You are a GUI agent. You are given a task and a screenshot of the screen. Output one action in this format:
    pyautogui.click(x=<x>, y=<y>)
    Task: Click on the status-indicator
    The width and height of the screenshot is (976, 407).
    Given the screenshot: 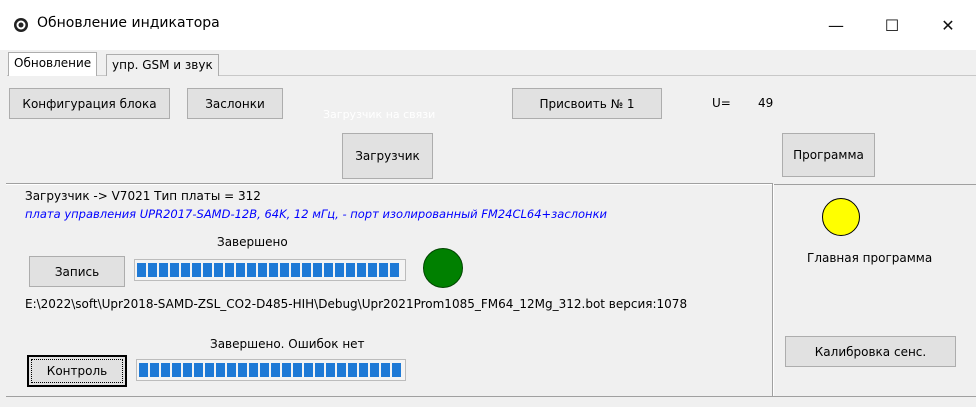 What is the action you would take?
    pyautogui.click(x=443, y=268)
    